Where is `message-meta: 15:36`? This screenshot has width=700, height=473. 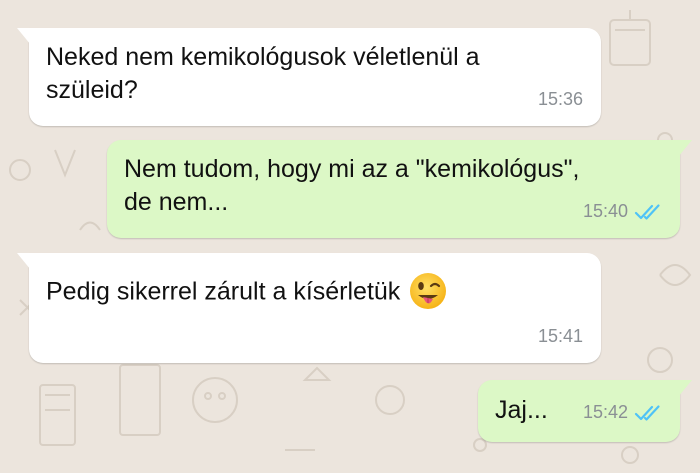 message-meta: 15:36 is located at coordinates (560, 99).